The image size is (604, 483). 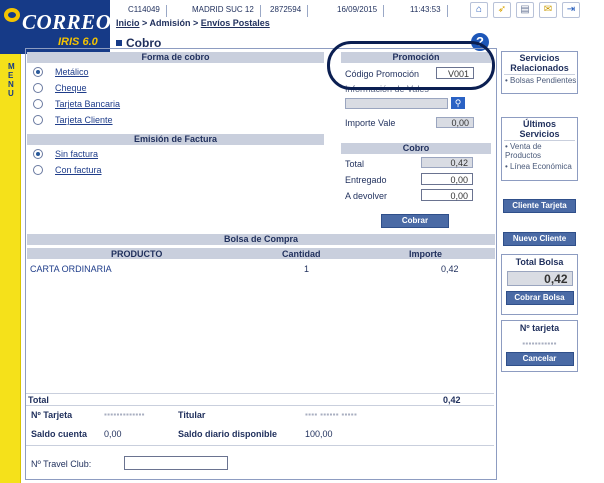 What do you see at coordinates (38, 400) in the screenshot?
I see `footer-total-label: Total` at bounding box center [38, 400].